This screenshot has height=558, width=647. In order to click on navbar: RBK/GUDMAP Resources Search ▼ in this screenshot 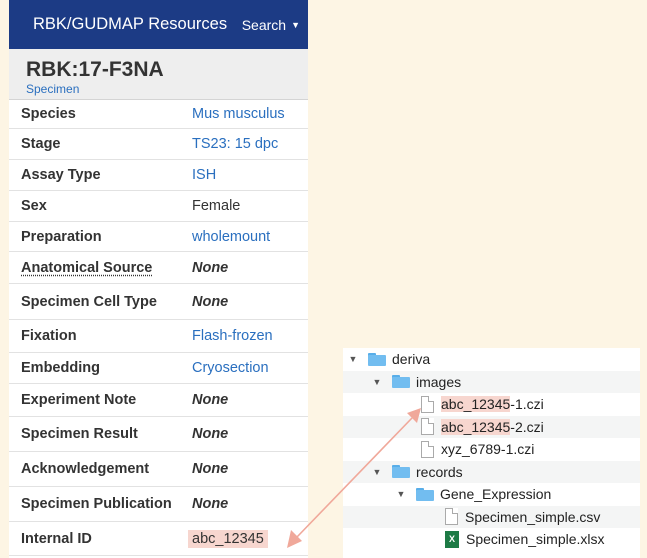, I will do `click(158, 24)`.